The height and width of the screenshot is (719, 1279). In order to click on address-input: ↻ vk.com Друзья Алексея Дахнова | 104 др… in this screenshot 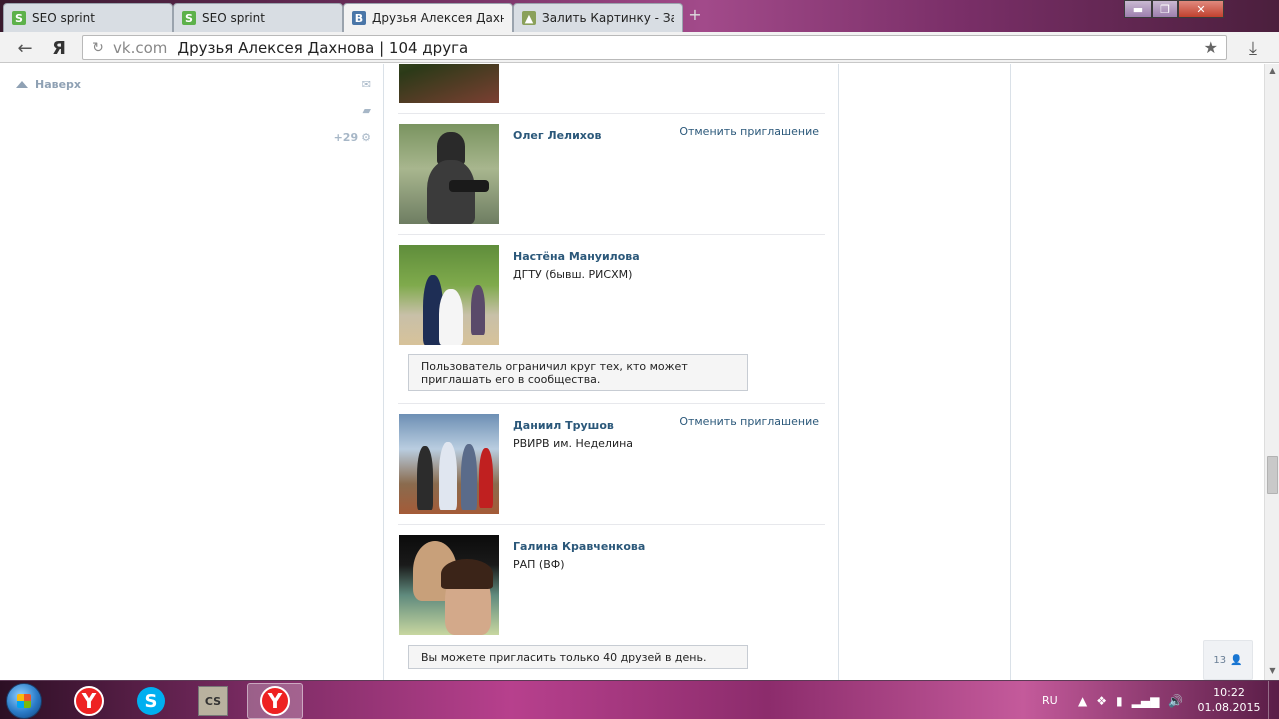, I will do `click(654, 47)`.